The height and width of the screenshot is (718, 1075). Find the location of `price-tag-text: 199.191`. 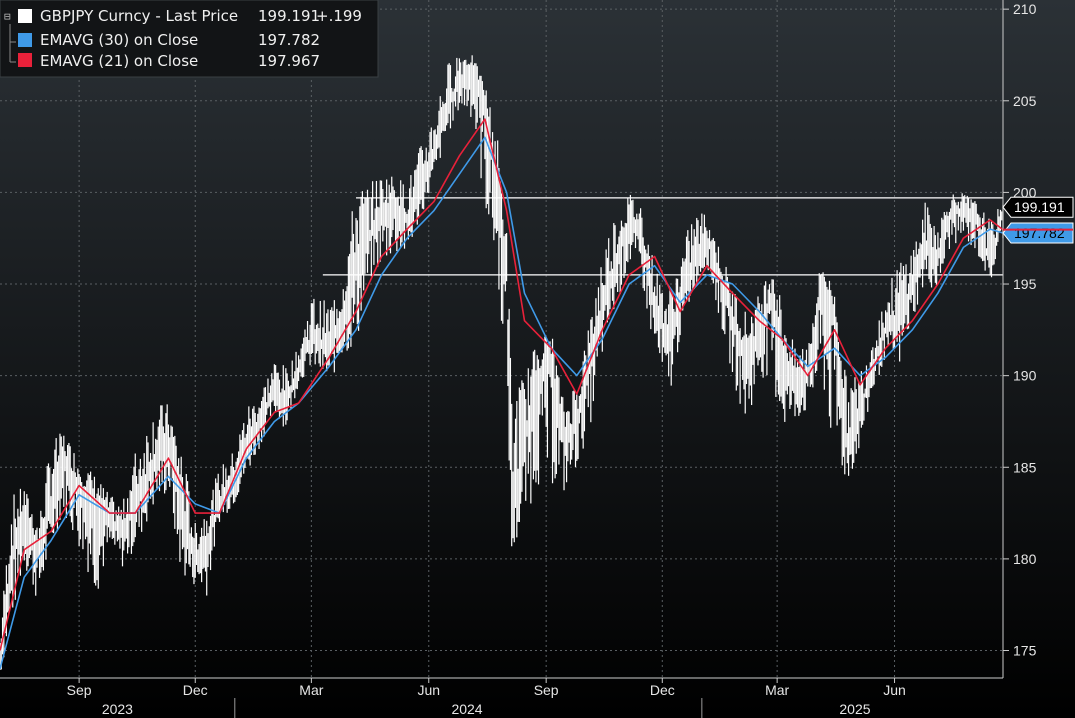

price-tag-text: 199.191 is located at coordinates (1039, 207).